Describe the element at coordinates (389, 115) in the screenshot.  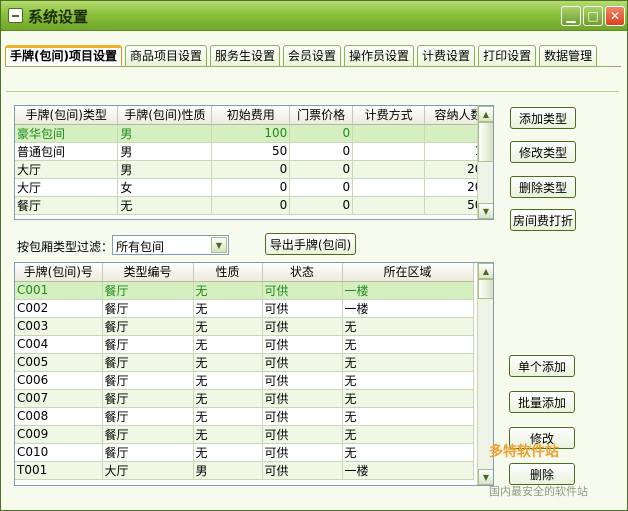
I see `column-header: 计费方式` at that location.